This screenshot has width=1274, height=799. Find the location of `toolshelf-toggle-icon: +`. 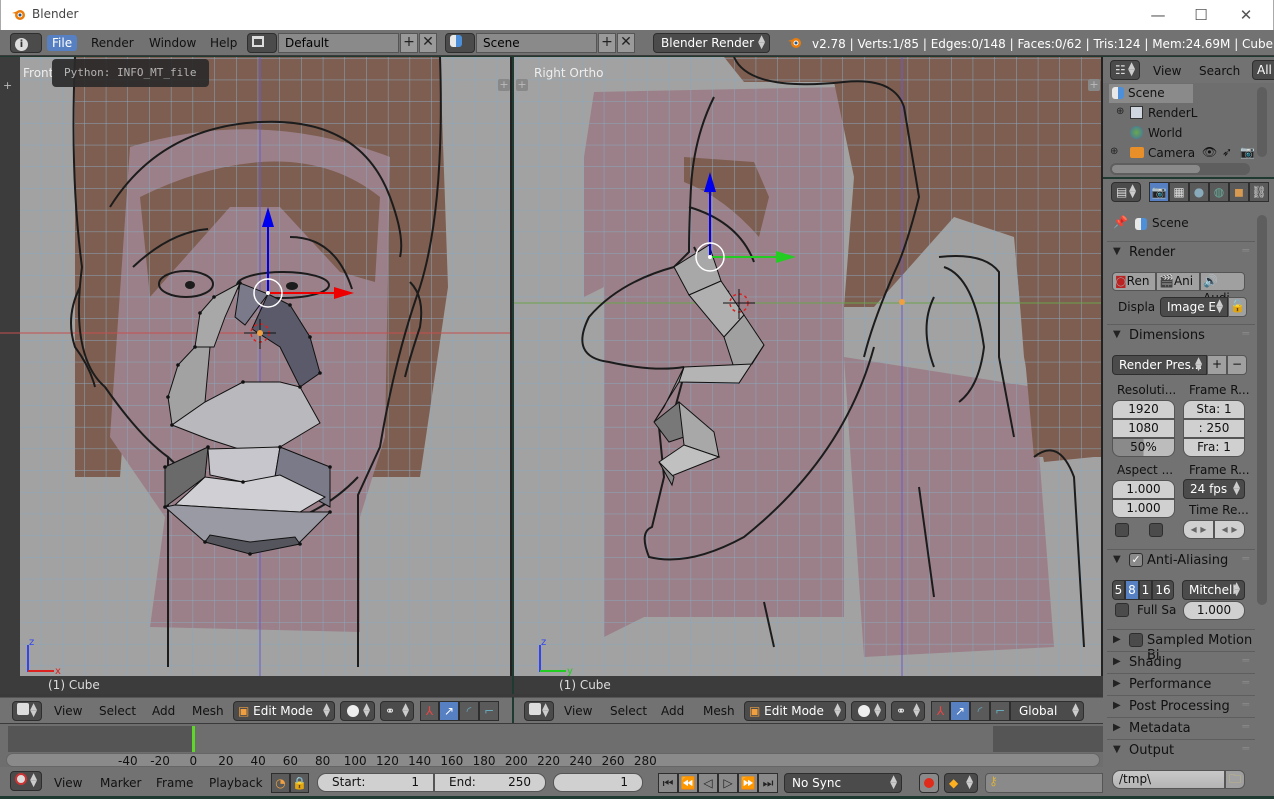

toolshelf-toggle-icon: + is located at coordinates (522, 85).